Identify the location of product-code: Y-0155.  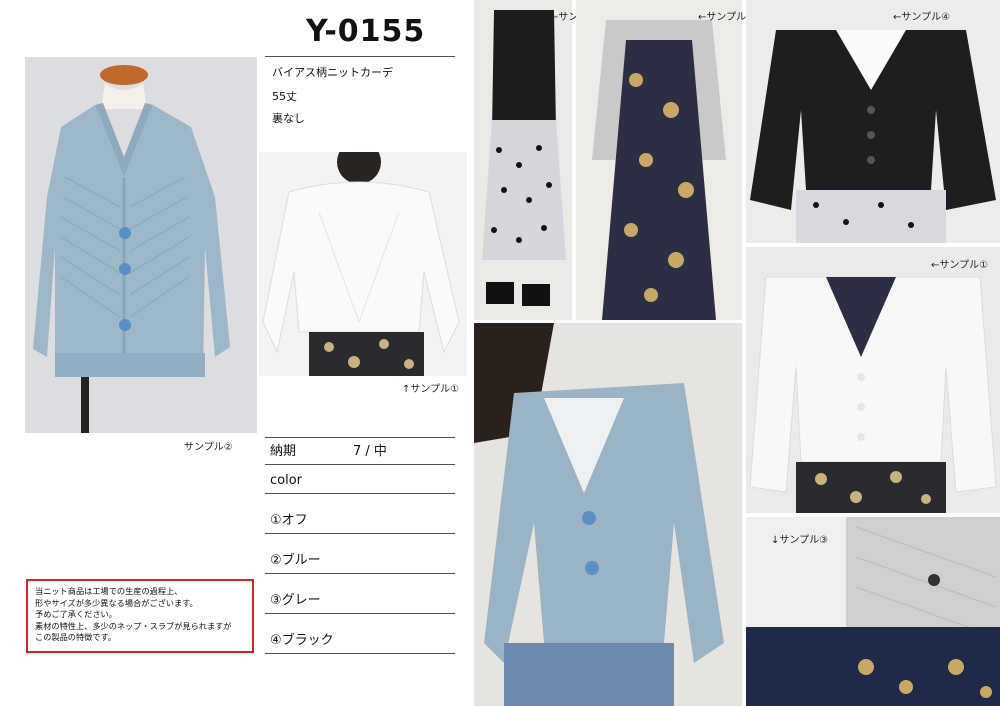
(366, 31).